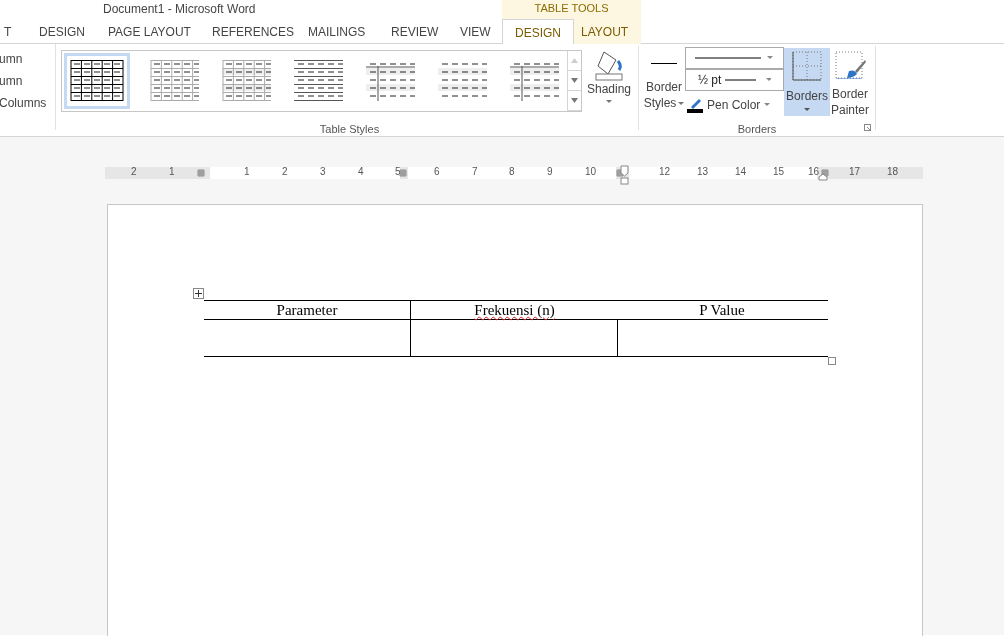  What do you see at coordinates (475, 172) in the screenshot?
I see `ruler-number: 7` at bounding box center [475, 172].